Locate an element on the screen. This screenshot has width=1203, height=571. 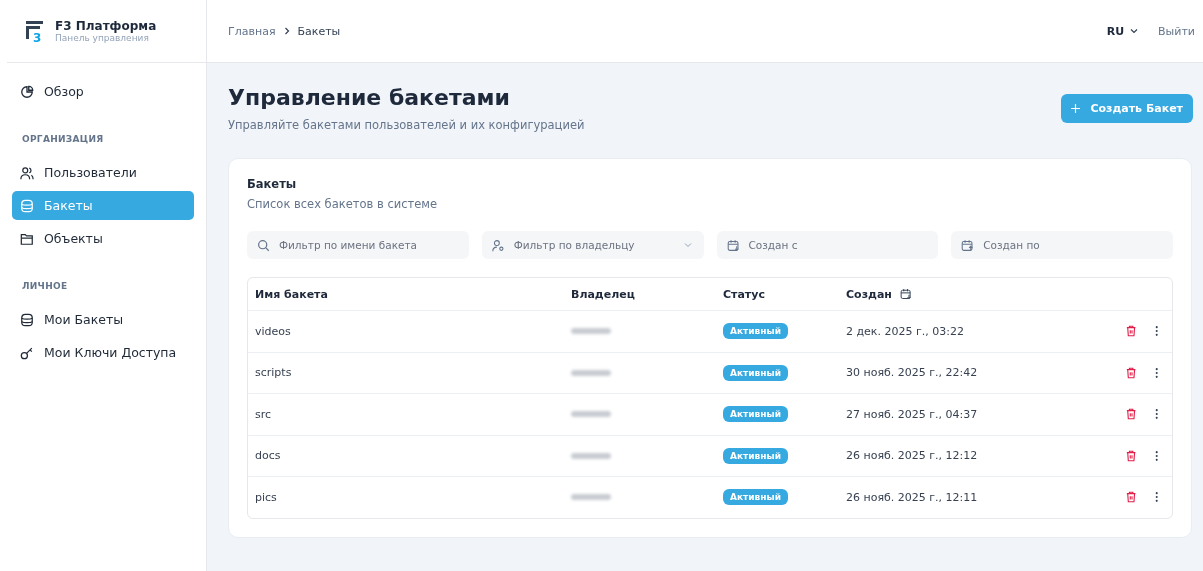
brand-subtitle: Панель управления is located at coordinates (102, 38).